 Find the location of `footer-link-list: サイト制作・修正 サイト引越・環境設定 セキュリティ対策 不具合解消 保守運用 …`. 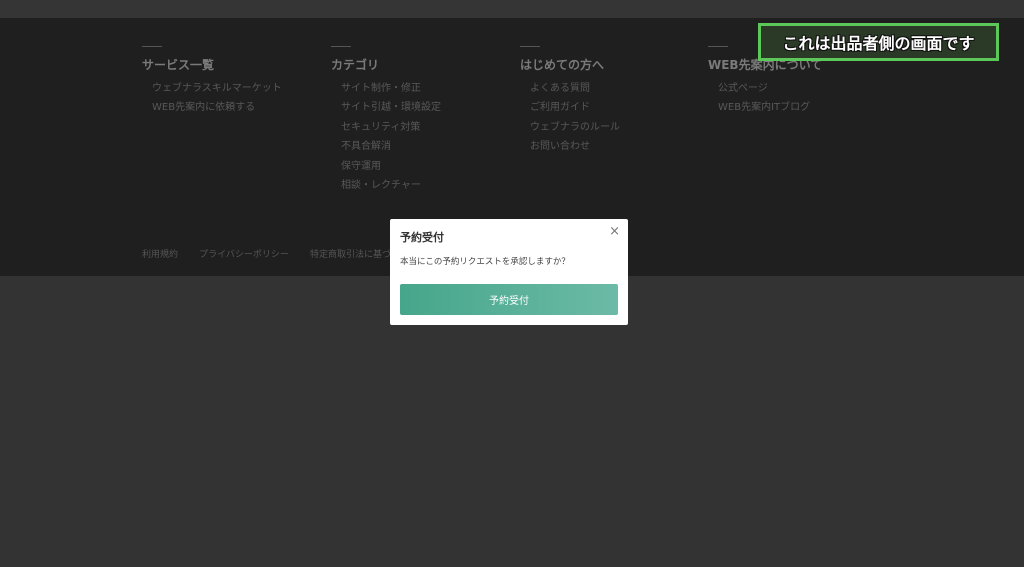

footer-link-list: サイト制作・修正 サイト引越・環境設定 セキュリティ対策 不具合解消 保守運用 … is located at coordinates (386, 137).